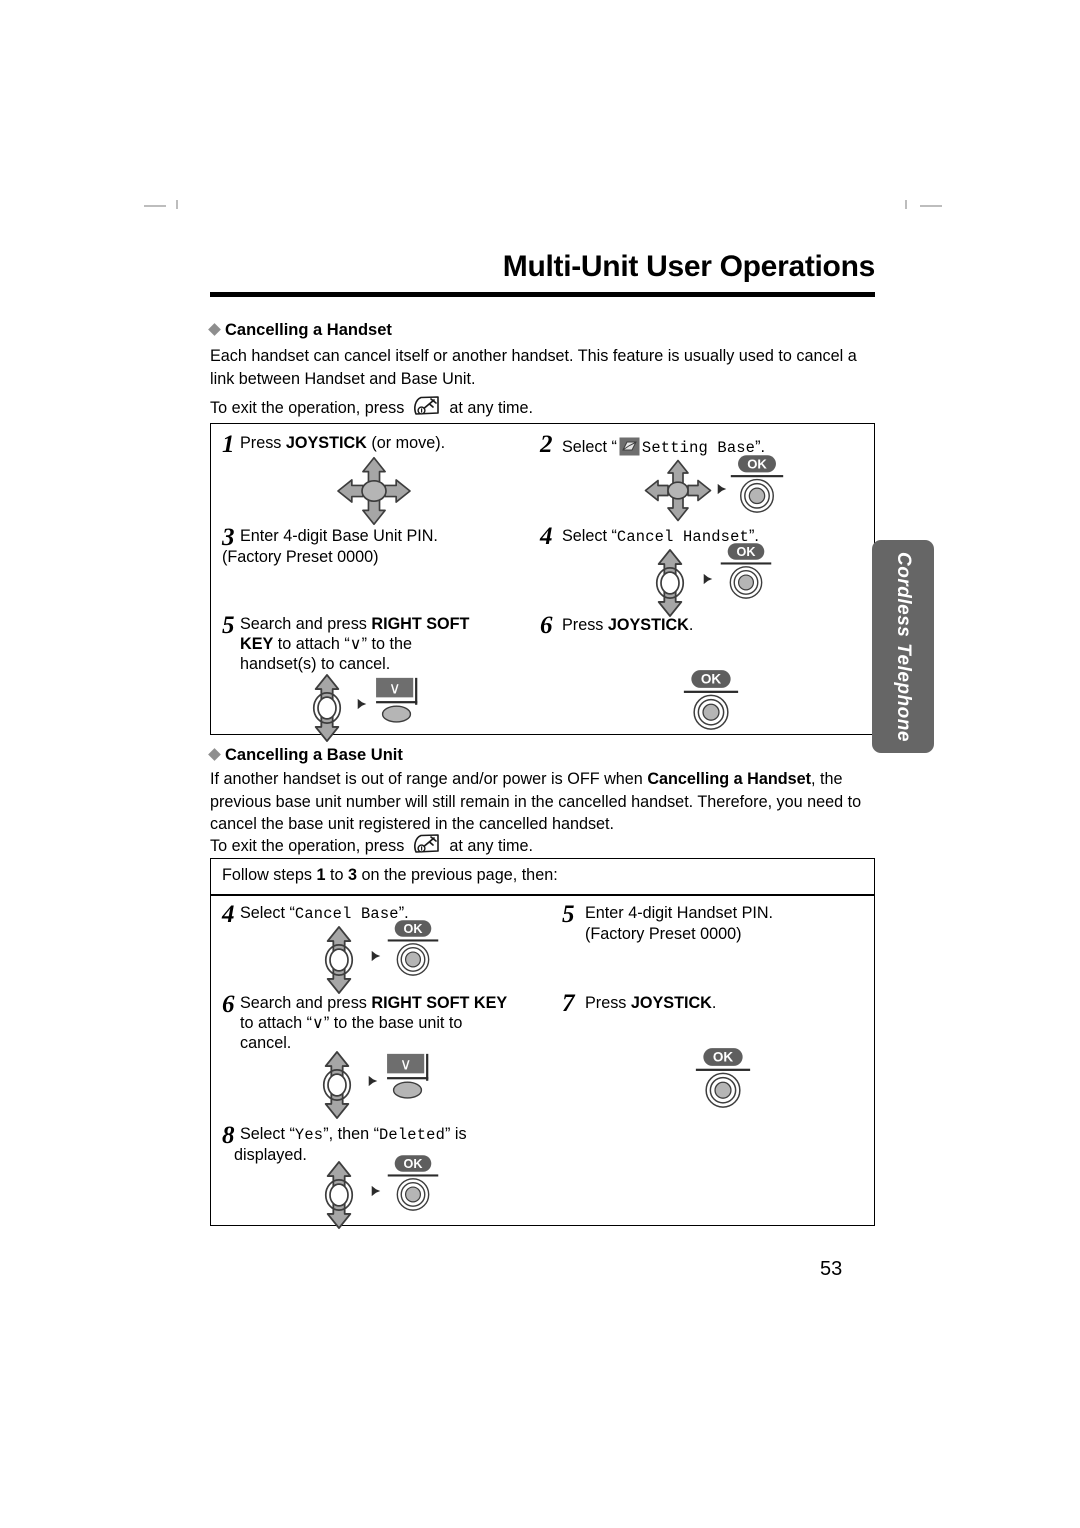 The width and height of the screenshot is (1080, 1528). Describe the element at coordinates (491, 408) in the screenshot. I see `section1-exit-suffix: at any time.` at that location.